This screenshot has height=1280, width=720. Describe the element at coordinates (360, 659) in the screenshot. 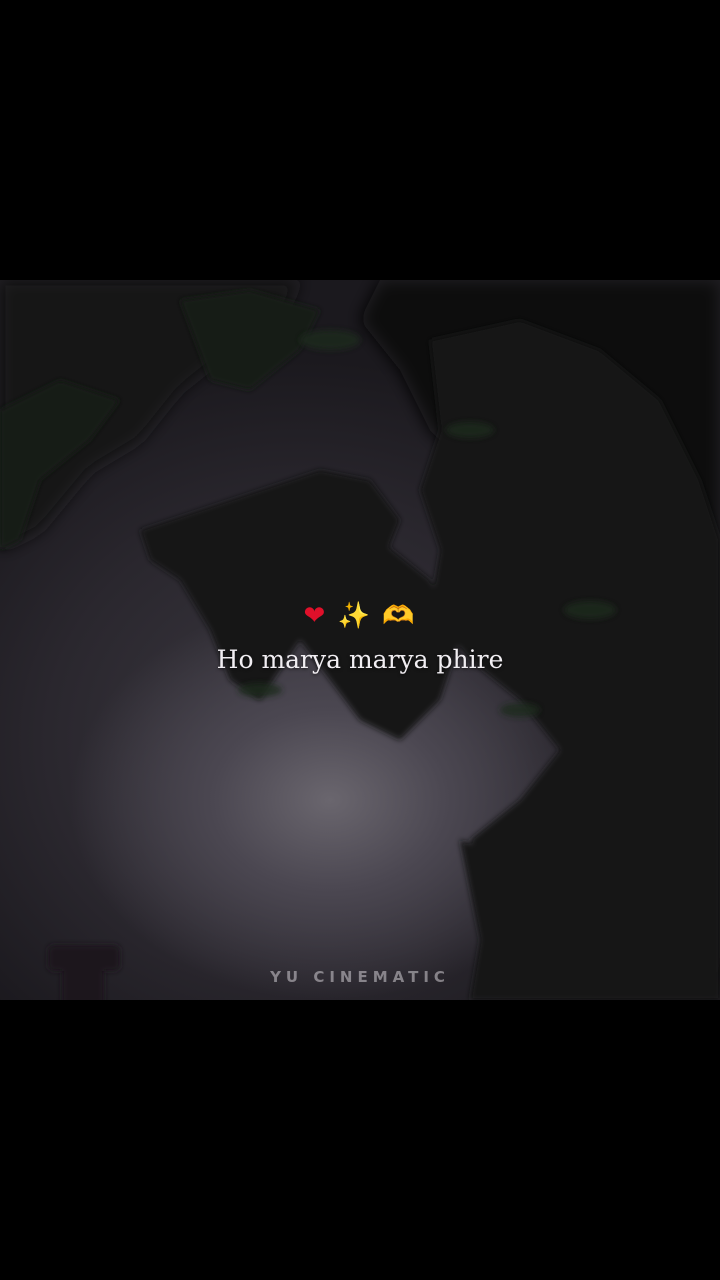

I see `lyric-caption: Ho marya marya phire` at that location.